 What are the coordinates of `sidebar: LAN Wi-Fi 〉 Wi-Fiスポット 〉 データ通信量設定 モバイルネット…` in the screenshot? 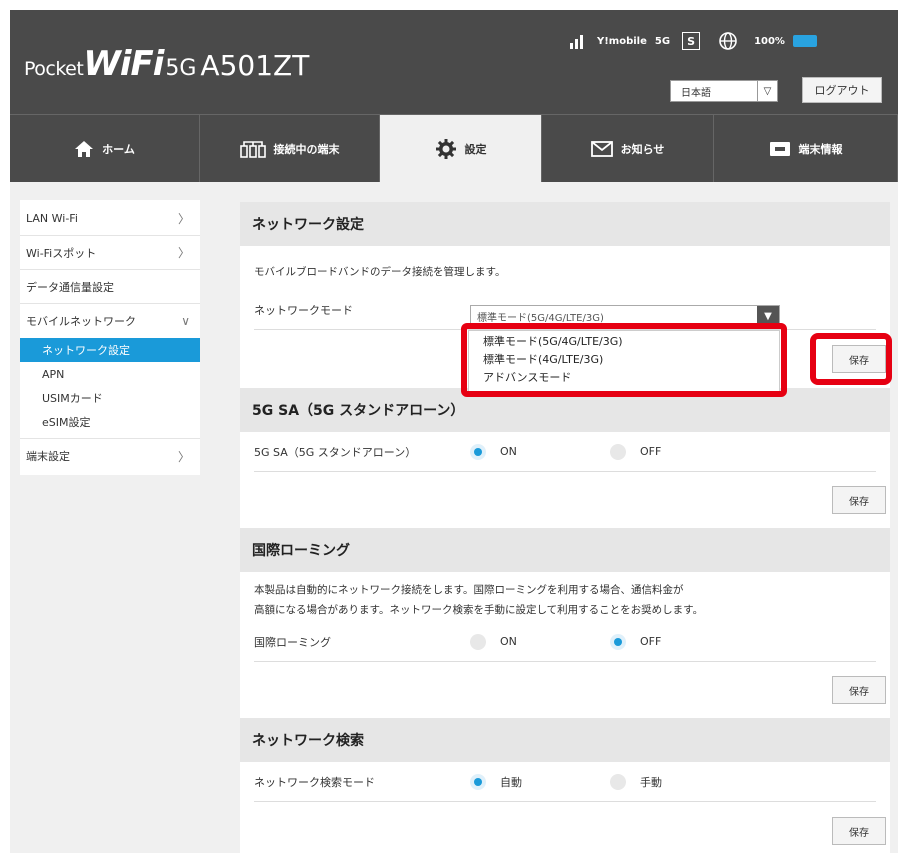 It's located at (110, 337).